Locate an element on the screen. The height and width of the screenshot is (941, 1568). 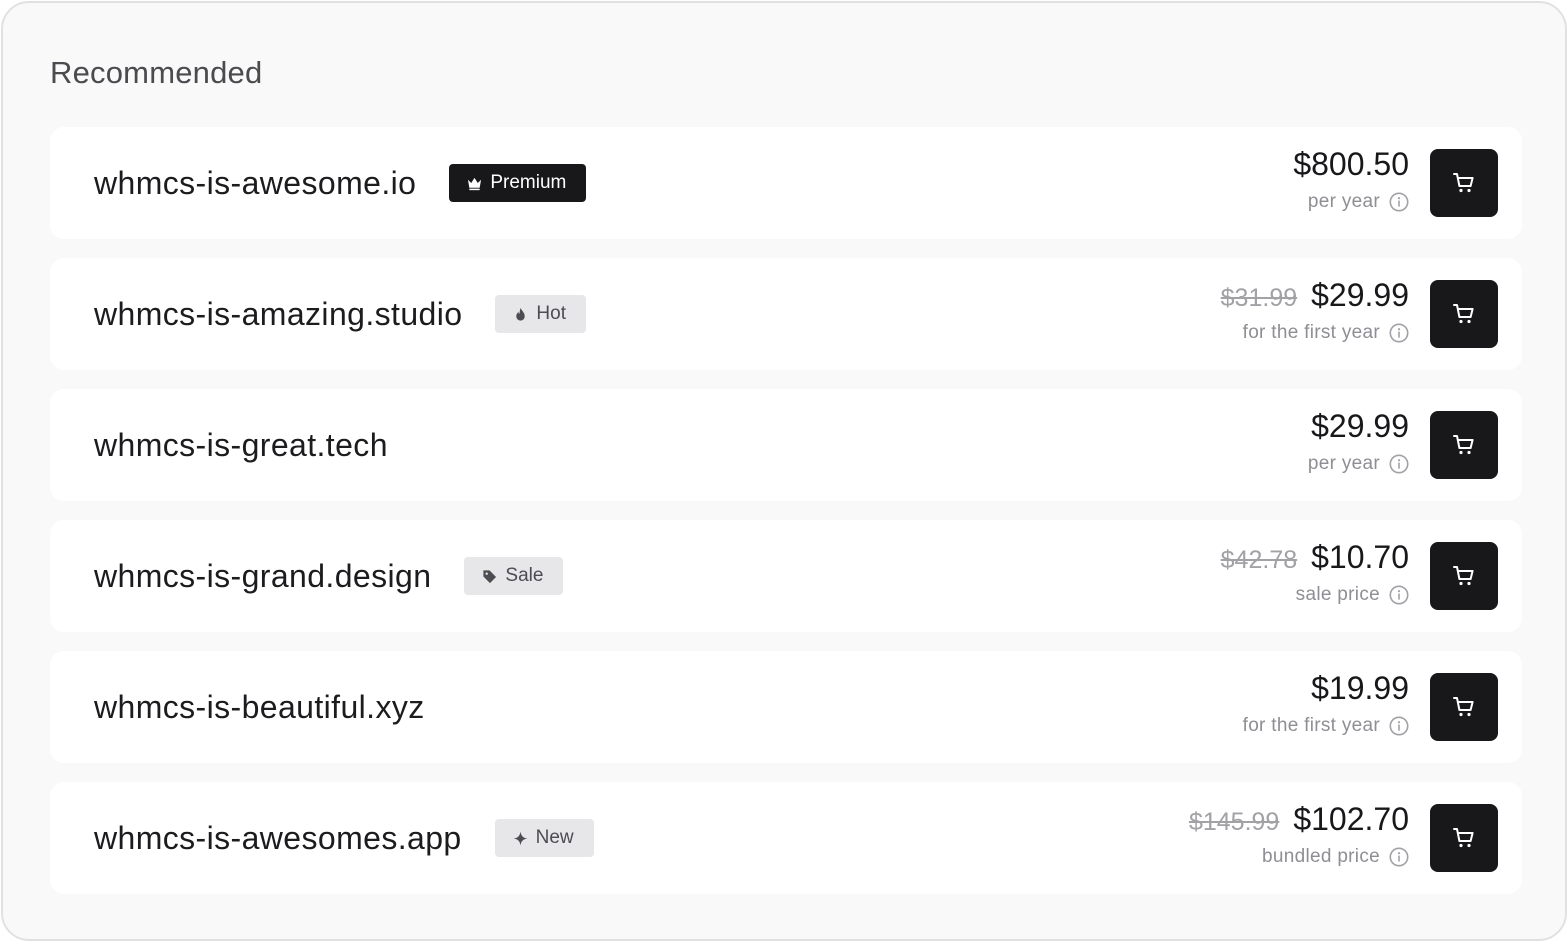
price: $800.50 is located at coordinates (1351, 164).